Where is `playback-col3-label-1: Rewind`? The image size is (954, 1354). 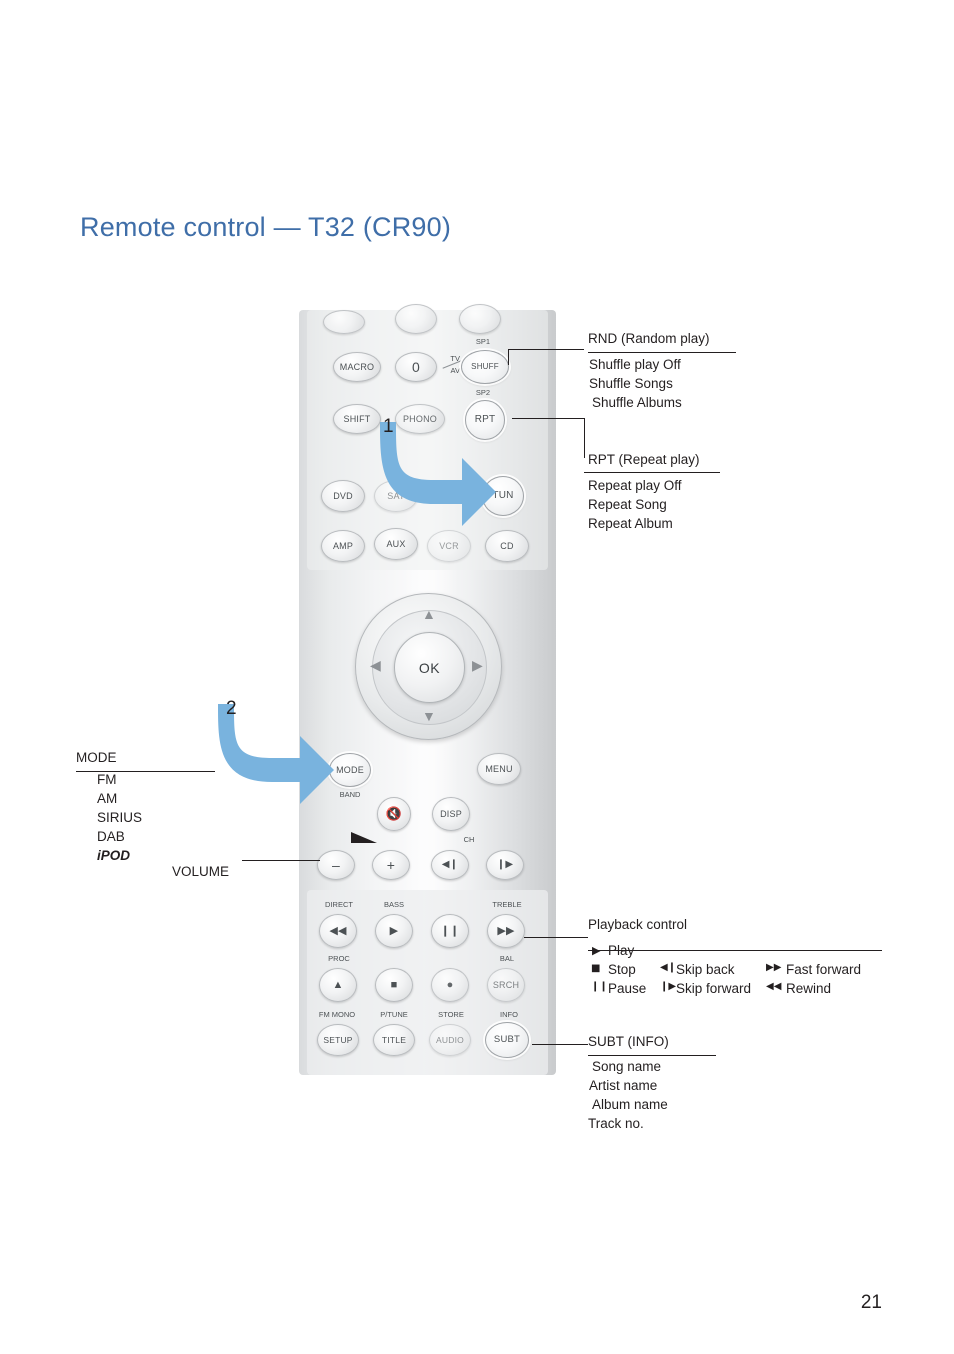 playback-col3-label-1: Rewind is located at coordinates (809, 988).